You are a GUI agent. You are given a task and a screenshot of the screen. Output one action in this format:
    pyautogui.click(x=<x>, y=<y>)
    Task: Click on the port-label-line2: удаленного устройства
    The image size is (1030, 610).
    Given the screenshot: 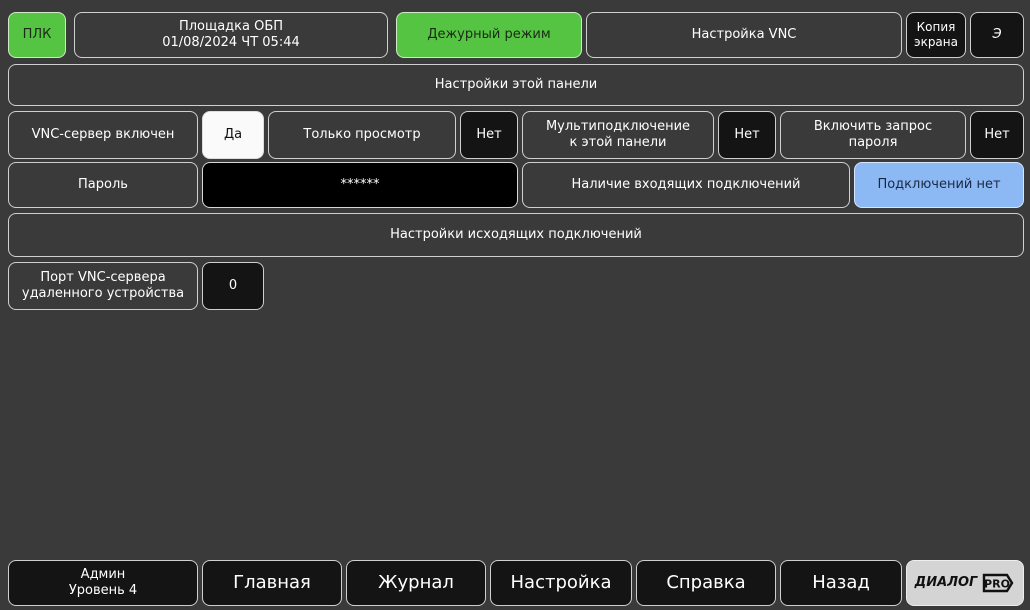 What is the action you would take?
    pyautogui.click(x=103, y=293)
    